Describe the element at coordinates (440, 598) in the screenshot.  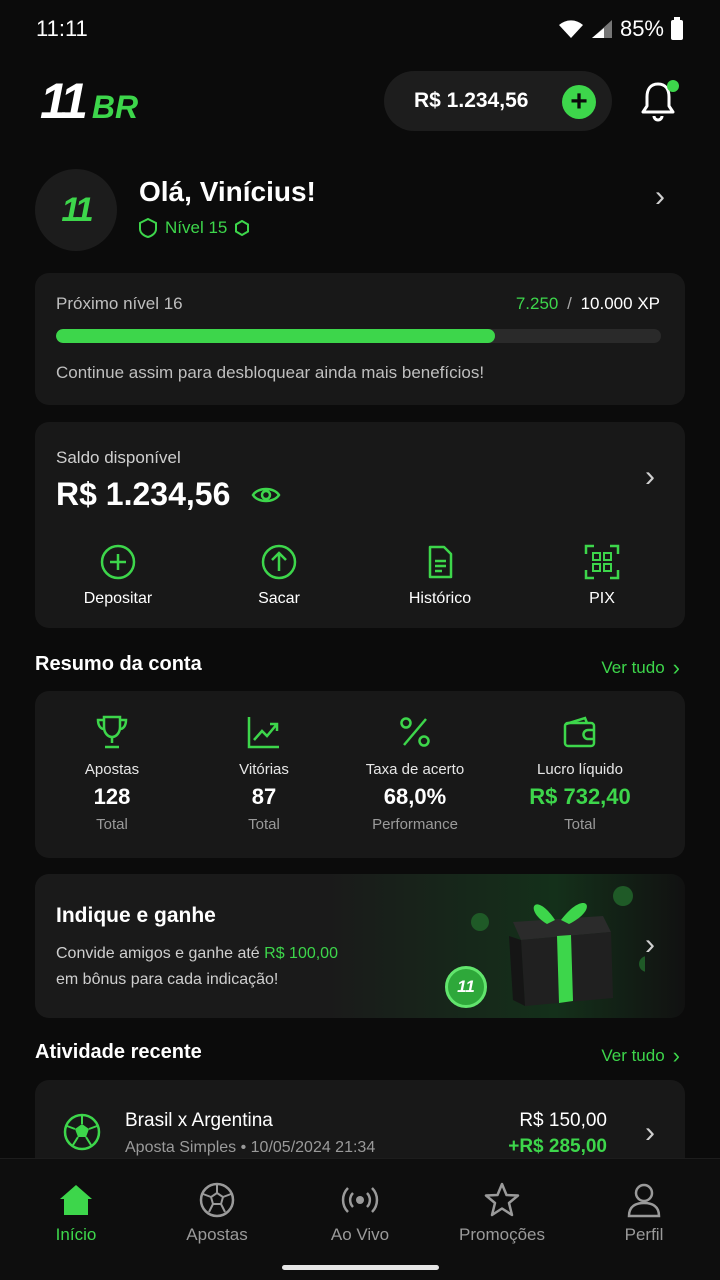
I see `history-label: Histórico` at that location.